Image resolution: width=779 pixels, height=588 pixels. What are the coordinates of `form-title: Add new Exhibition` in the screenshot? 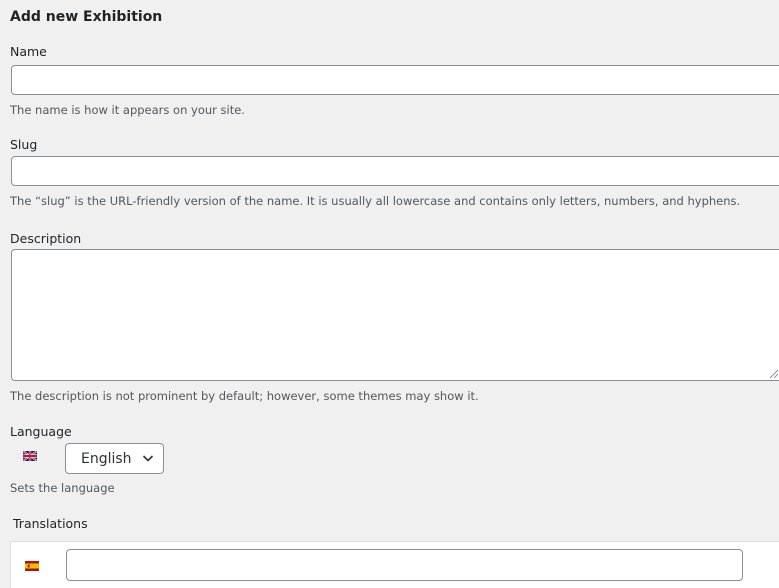 It's located at (86, 17).